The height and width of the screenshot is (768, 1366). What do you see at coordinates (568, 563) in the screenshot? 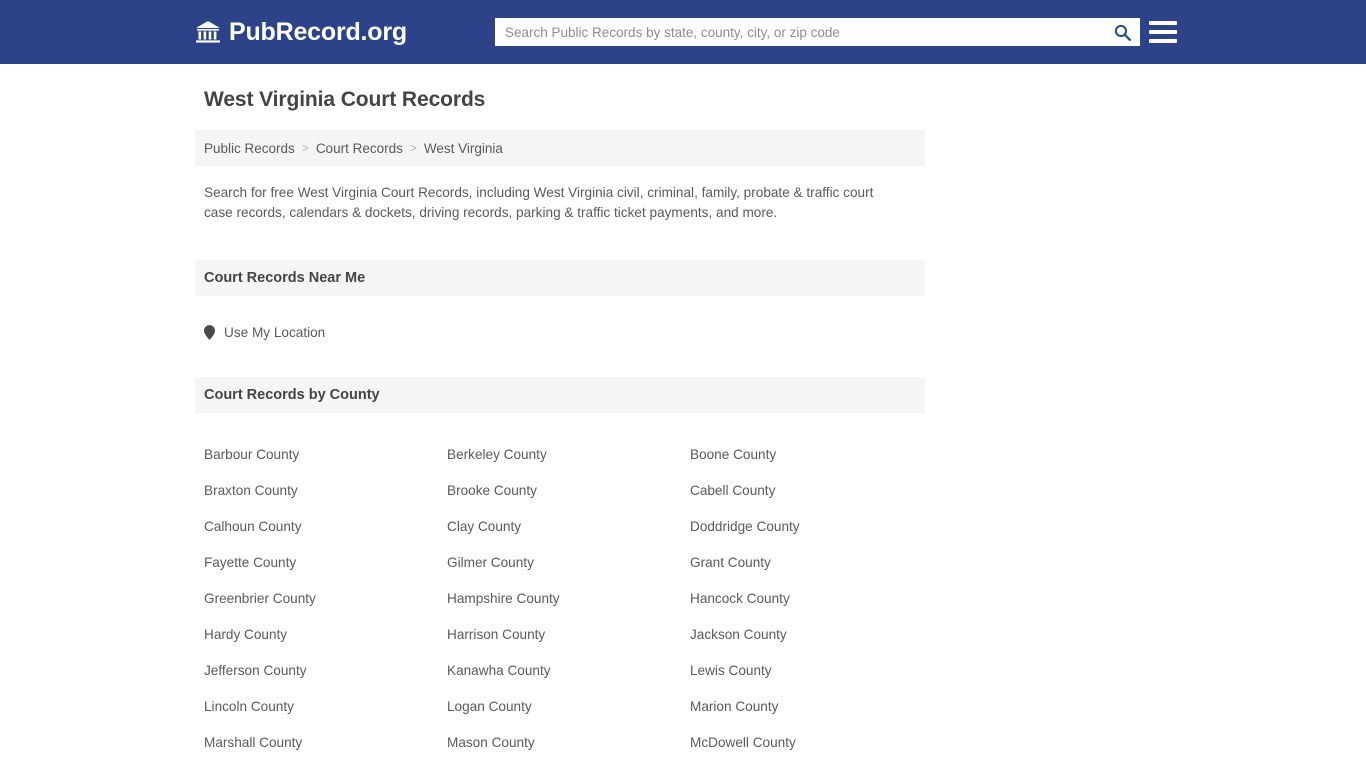
I see `county-link: Gilmer County` at bounding box center [568, 563].